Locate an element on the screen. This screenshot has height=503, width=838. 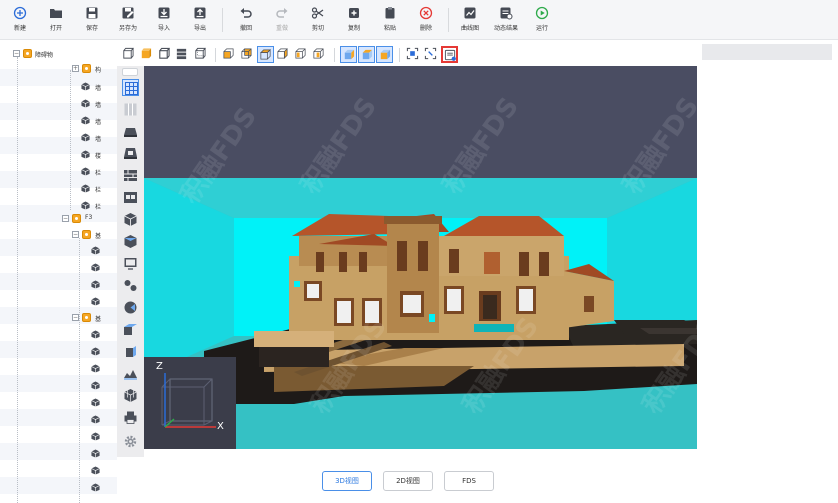
run-icon is located at coordinates (542, 13).